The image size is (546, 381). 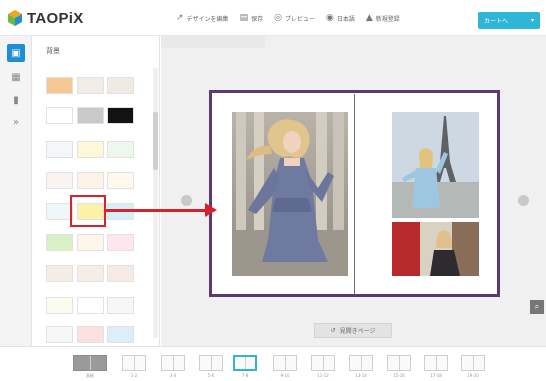 I want to click on language-button: ◉ 日本語, so click(x=340, y=18).